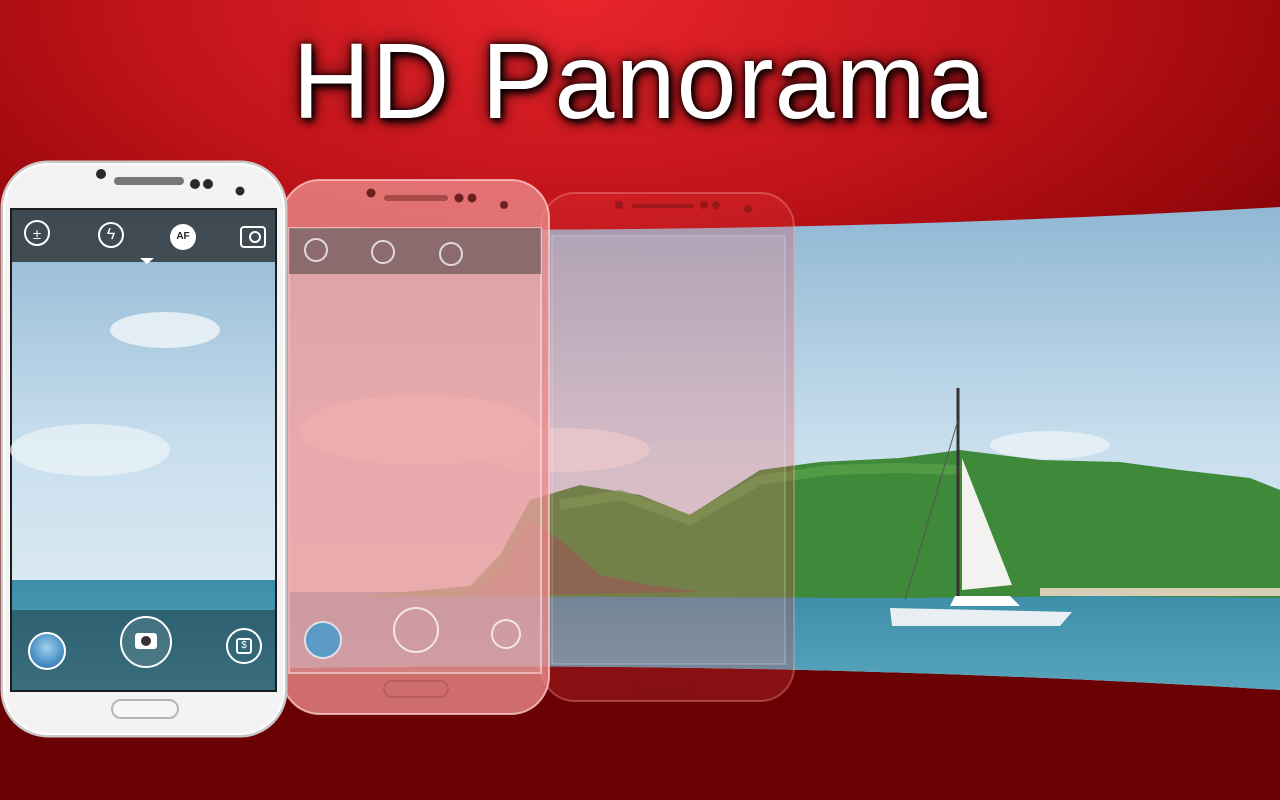 This screenshot has width=1280, height=800. I want to click on pink-phone, so click(415, 447).